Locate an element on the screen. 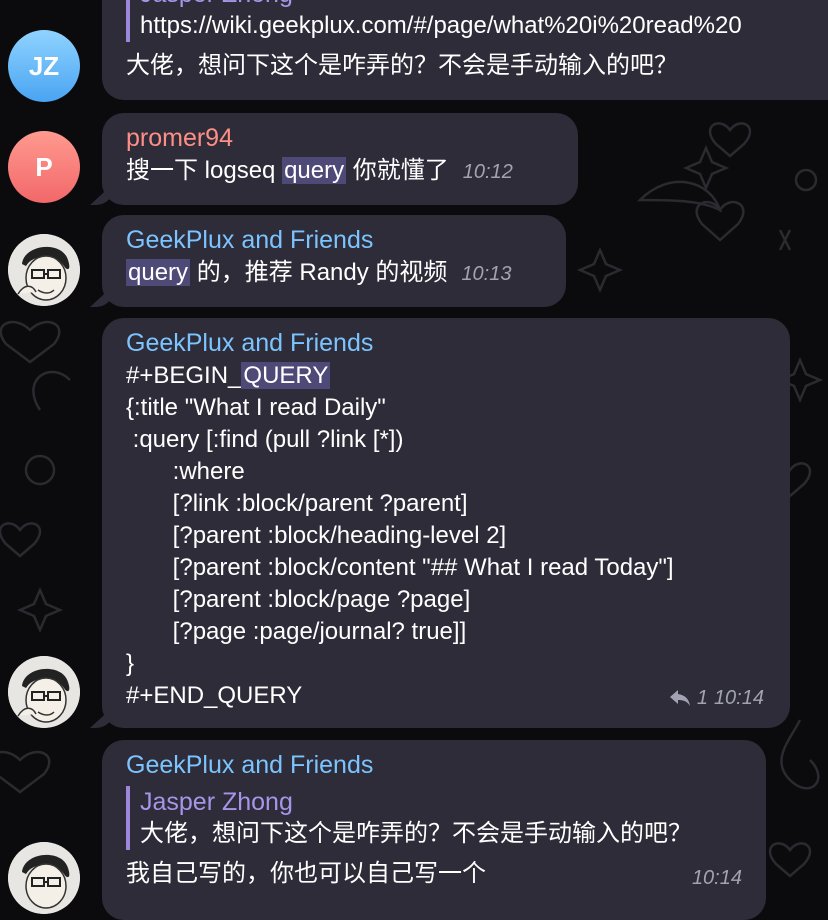  avatar-jasper-zhong: JZ is located at coordinates (44, 66).